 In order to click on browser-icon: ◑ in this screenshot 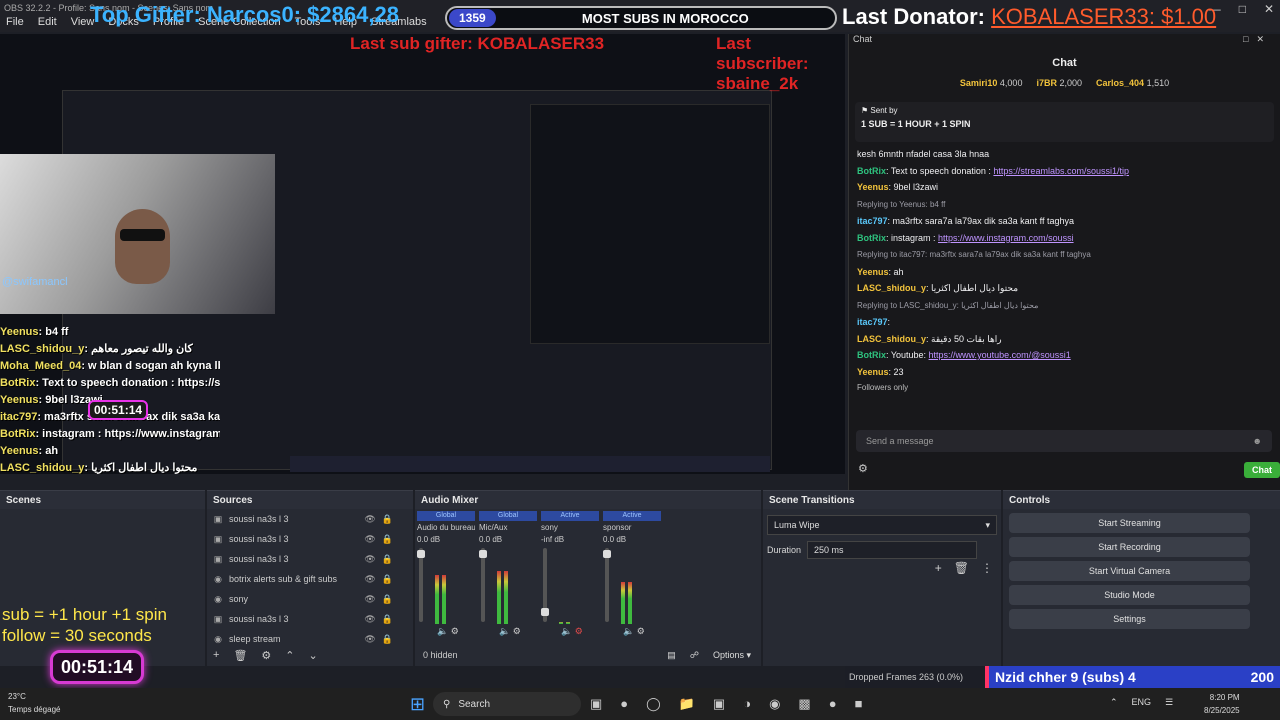, I will do `click(747, 704)`.